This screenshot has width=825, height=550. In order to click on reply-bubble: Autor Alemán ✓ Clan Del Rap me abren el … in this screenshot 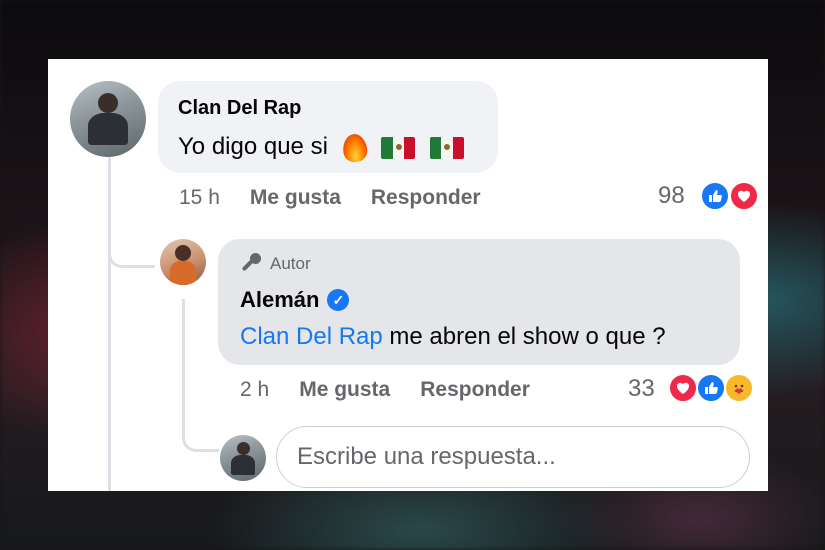, I will do `click(479, 302)`.